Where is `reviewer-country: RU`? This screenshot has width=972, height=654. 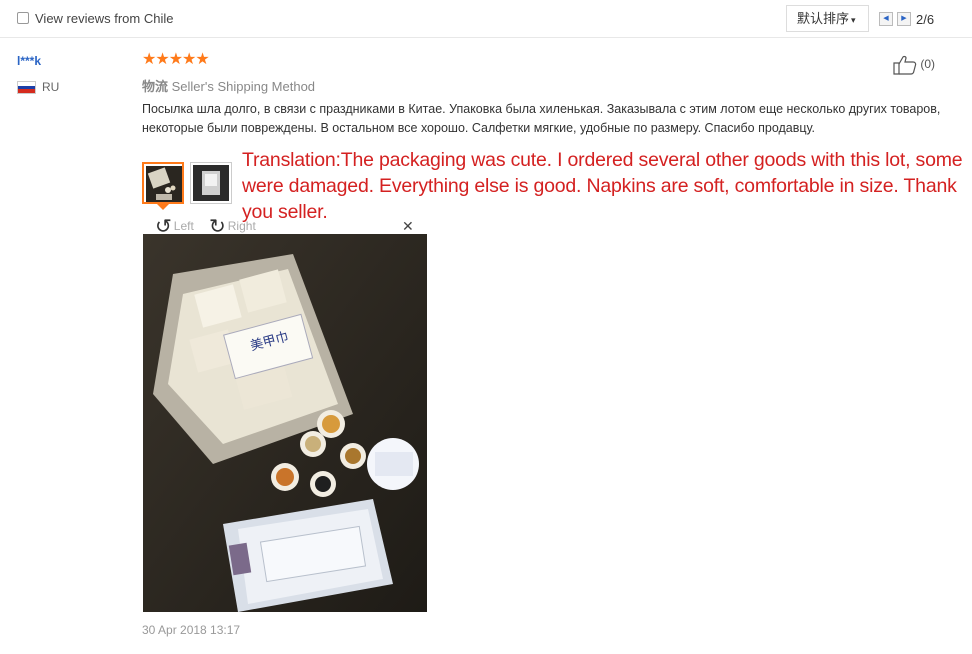
reviewer-country: RU is located at coordinates (51, 87).